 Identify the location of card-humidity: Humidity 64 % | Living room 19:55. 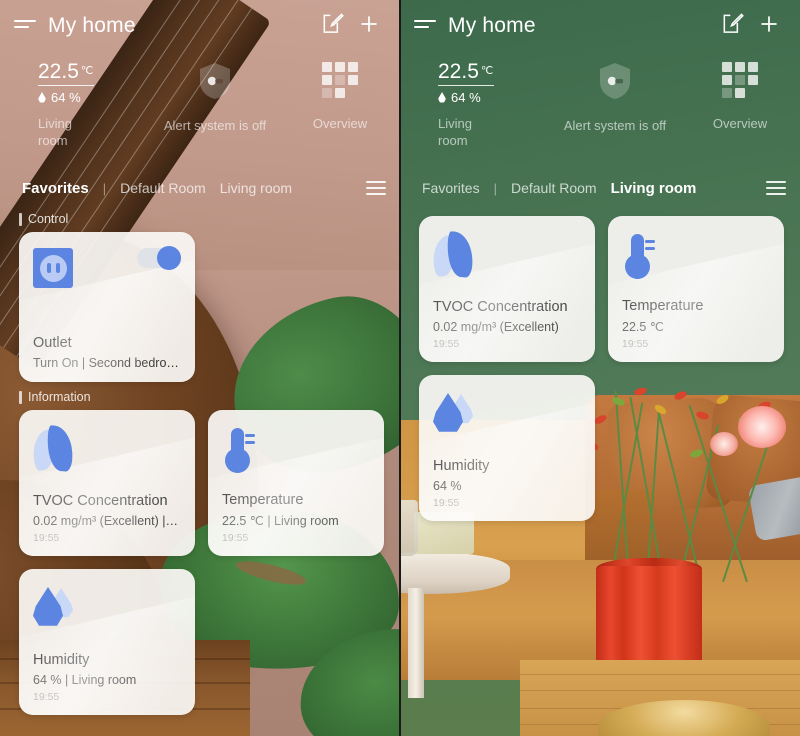
(107, 642).